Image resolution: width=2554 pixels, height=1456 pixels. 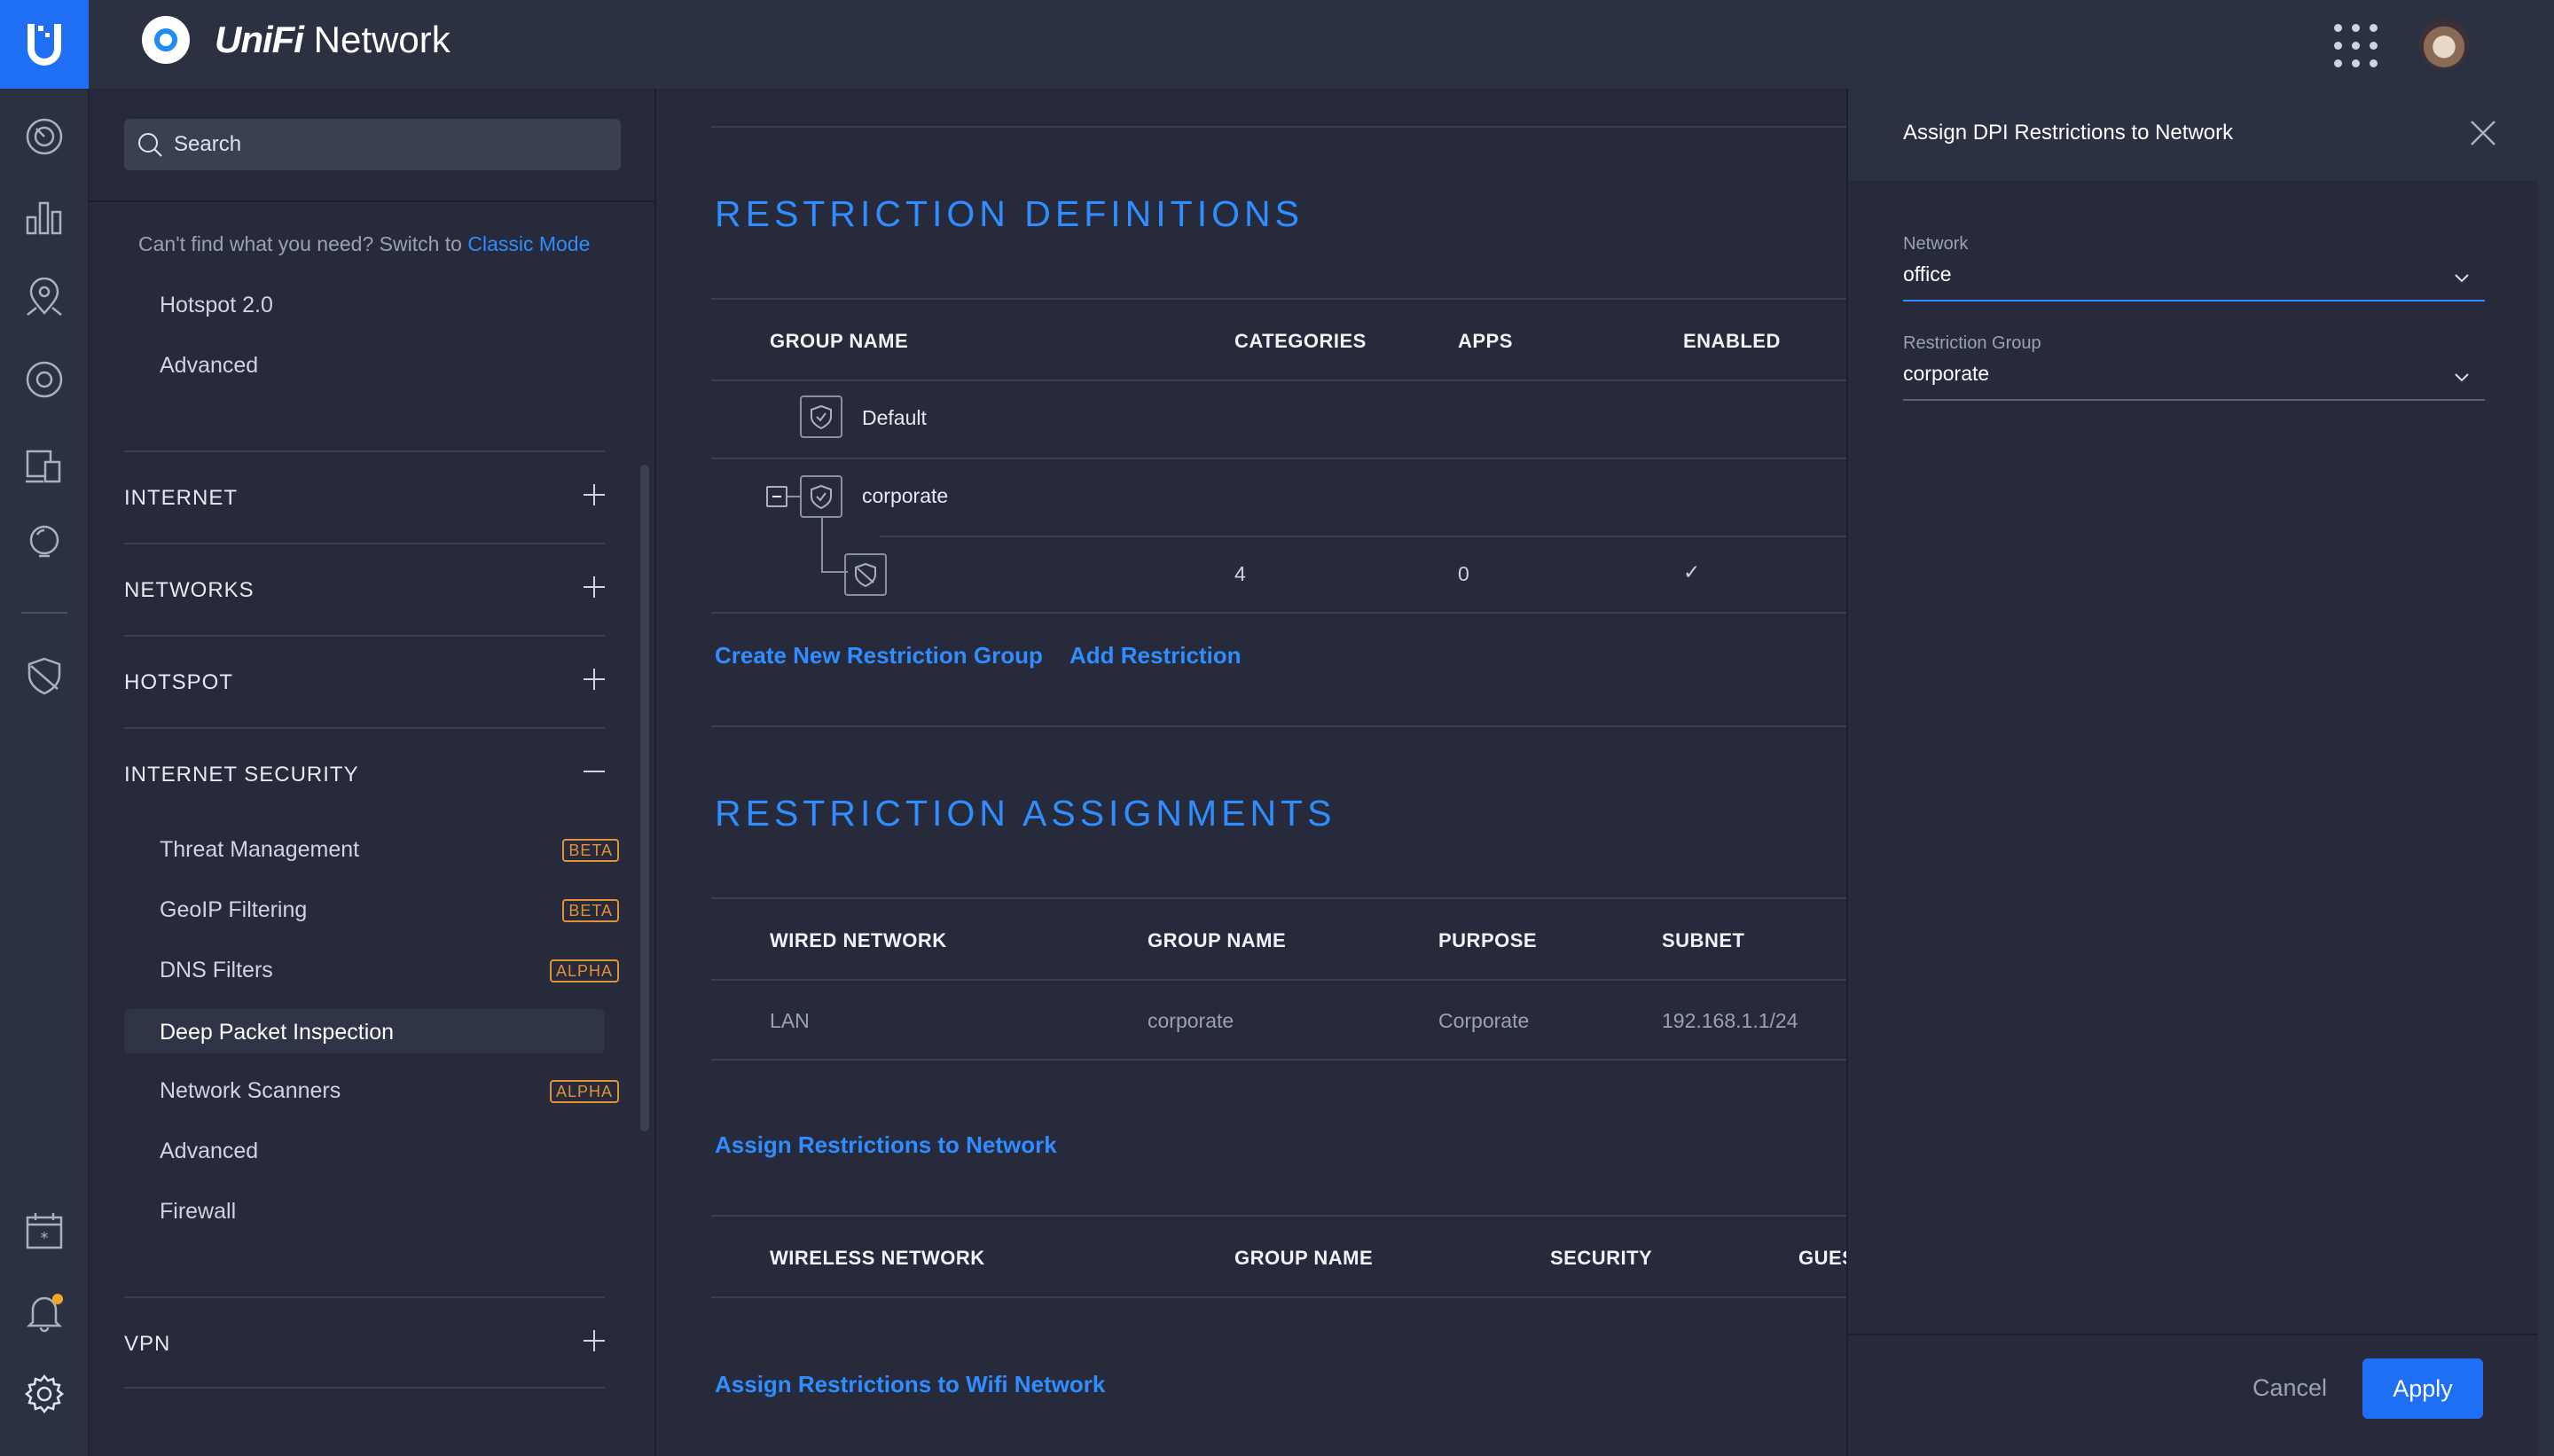 I want to click on shield-check-icon, so click(x=821, y=416).